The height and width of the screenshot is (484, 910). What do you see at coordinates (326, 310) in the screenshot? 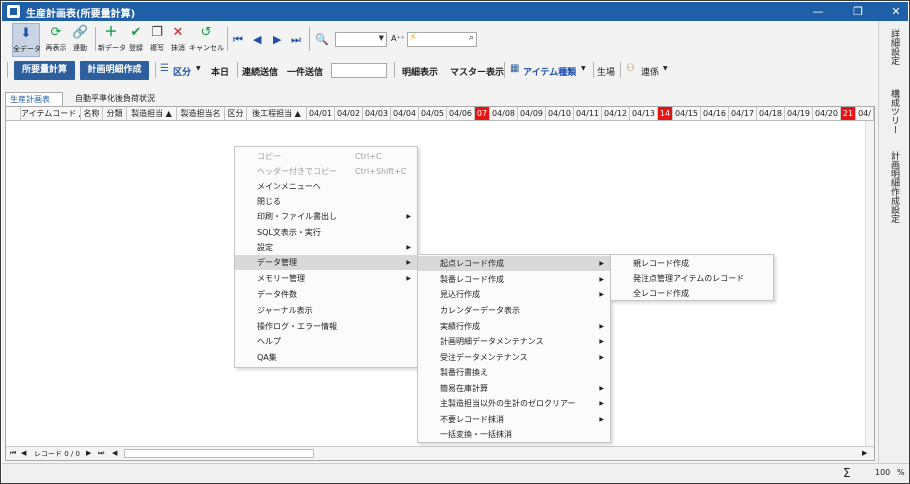
I see `menu-item-journal: ジャーナル表示` at bounding box center [326, 310].